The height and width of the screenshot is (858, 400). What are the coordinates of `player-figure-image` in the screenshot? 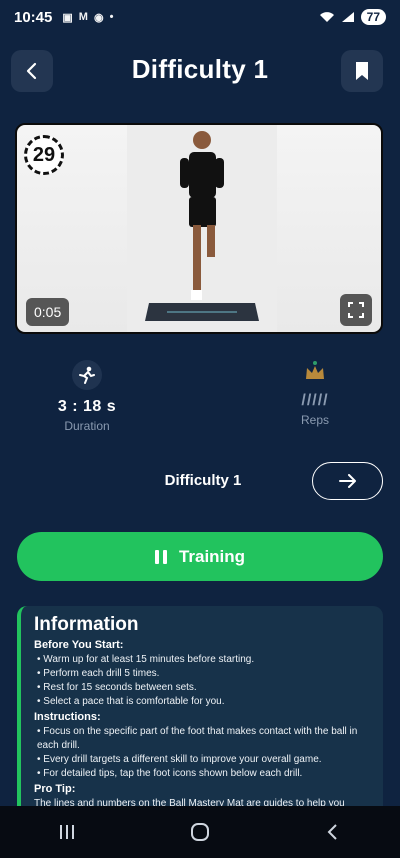 It's located at (202, 228).